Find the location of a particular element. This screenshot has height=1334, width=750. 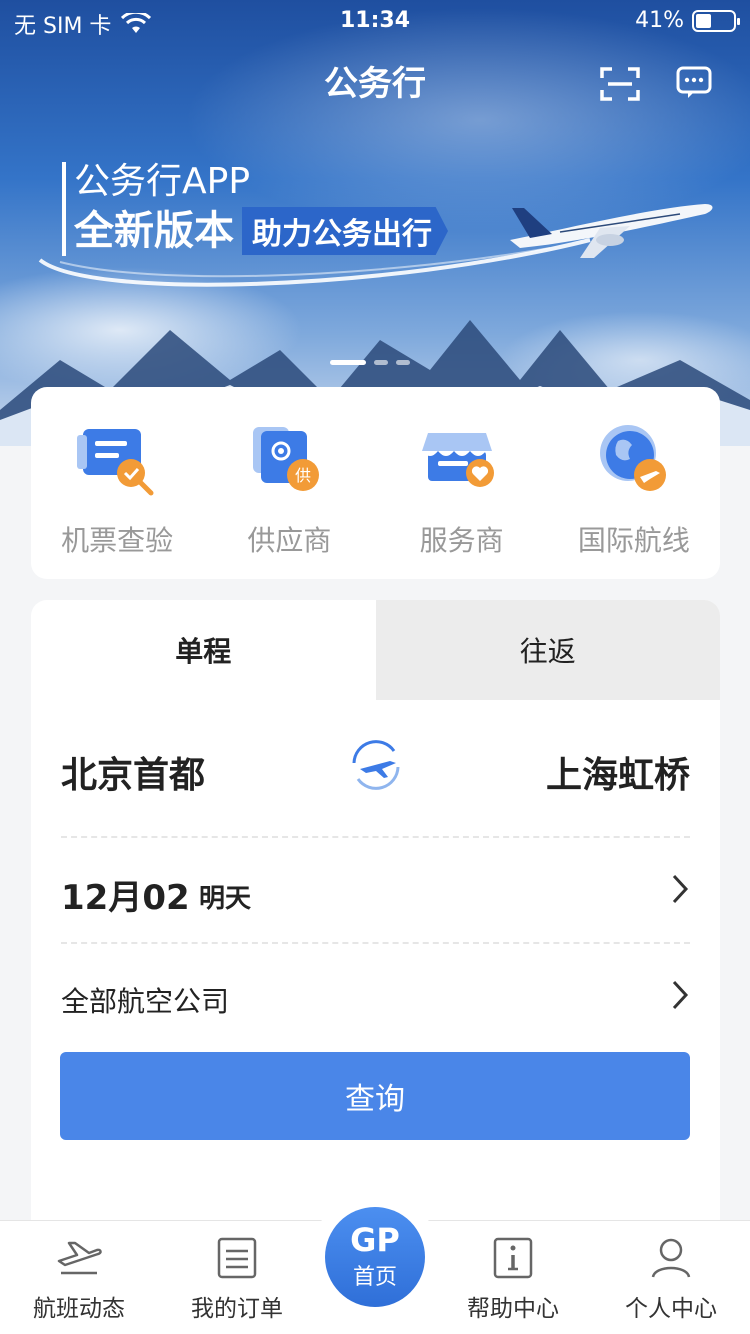

carousel-indicator is located at coordinates (370, 362).